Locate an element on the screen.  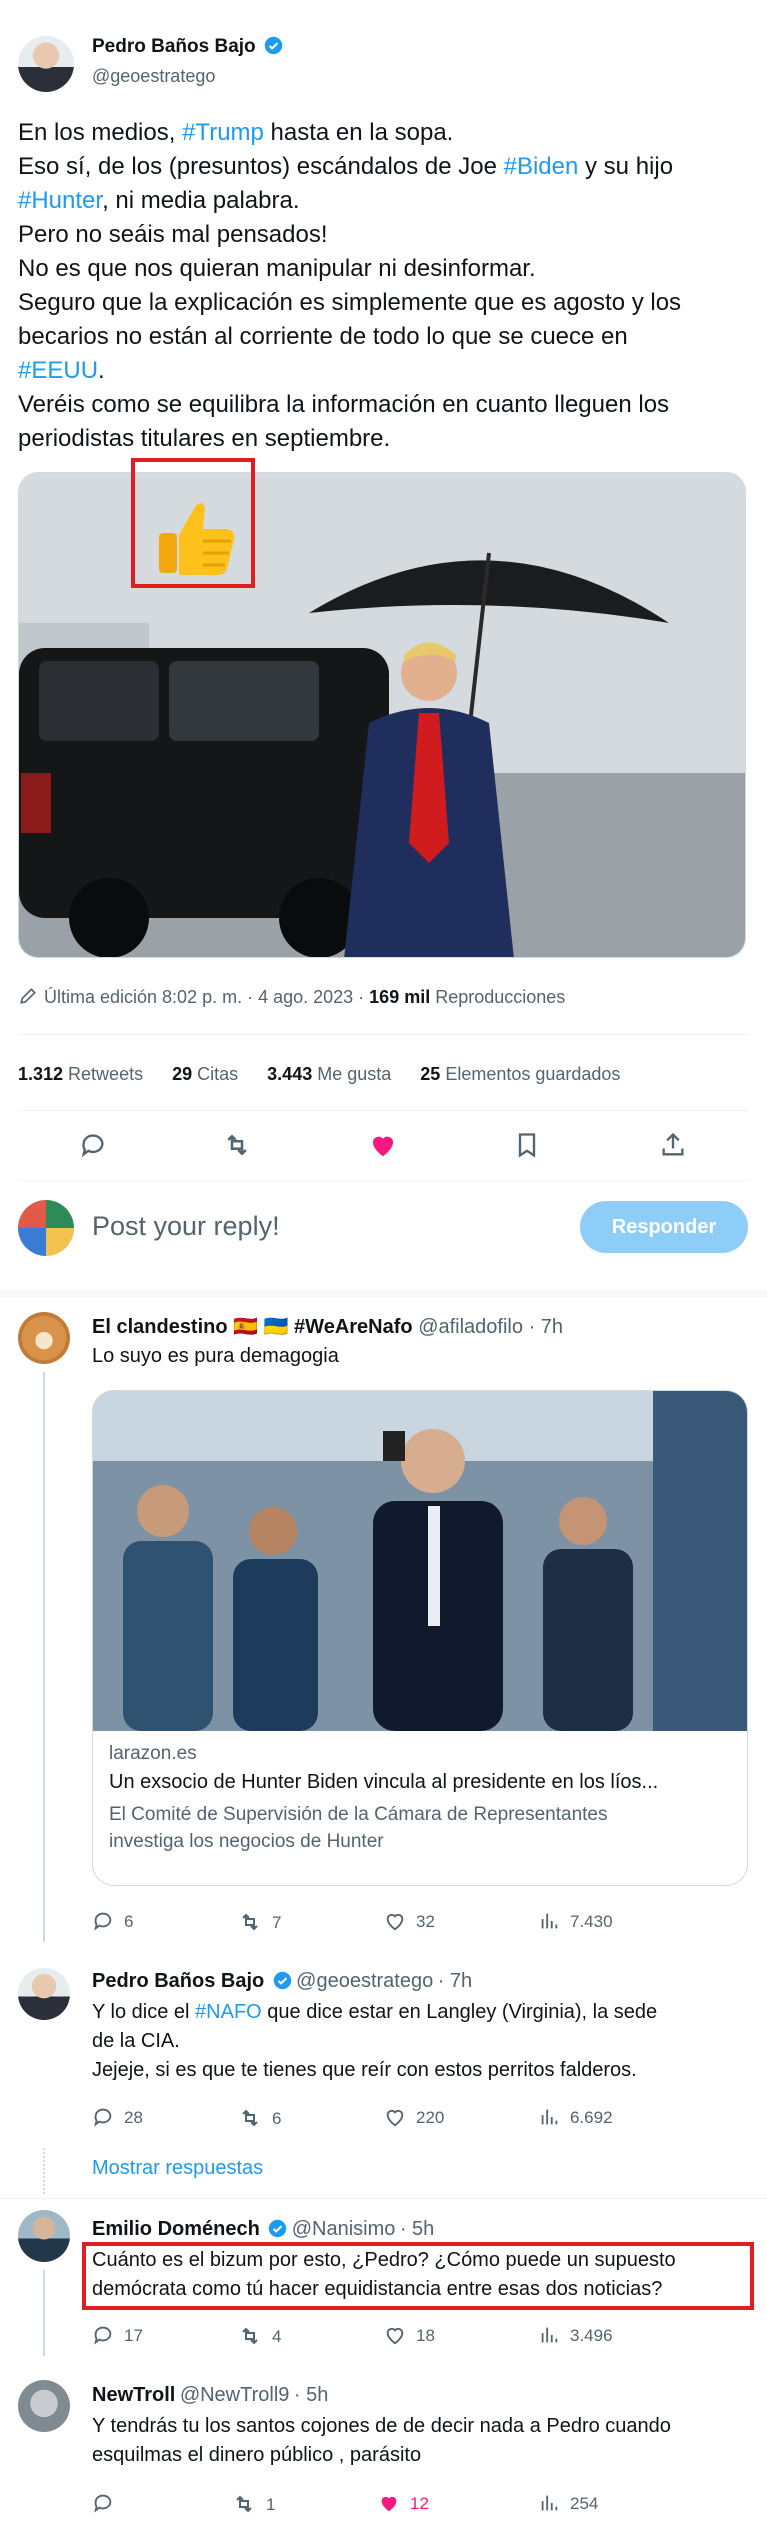
link-card-domain: larazon.es is located at coordinates (153, 1753).